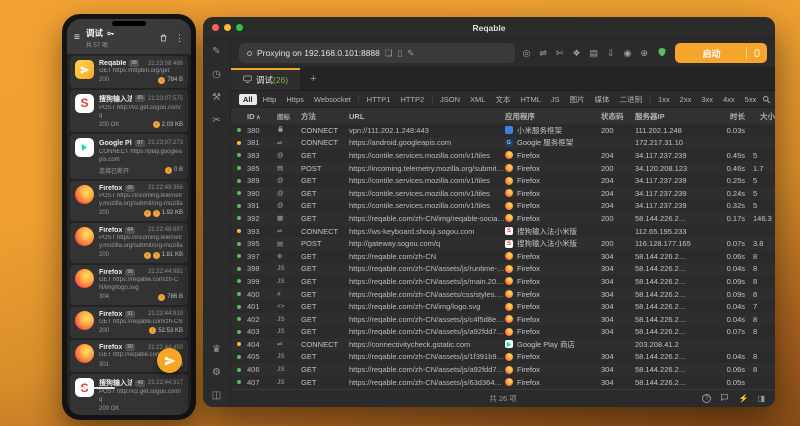  I want to click on device-icon, so click(757, 53).